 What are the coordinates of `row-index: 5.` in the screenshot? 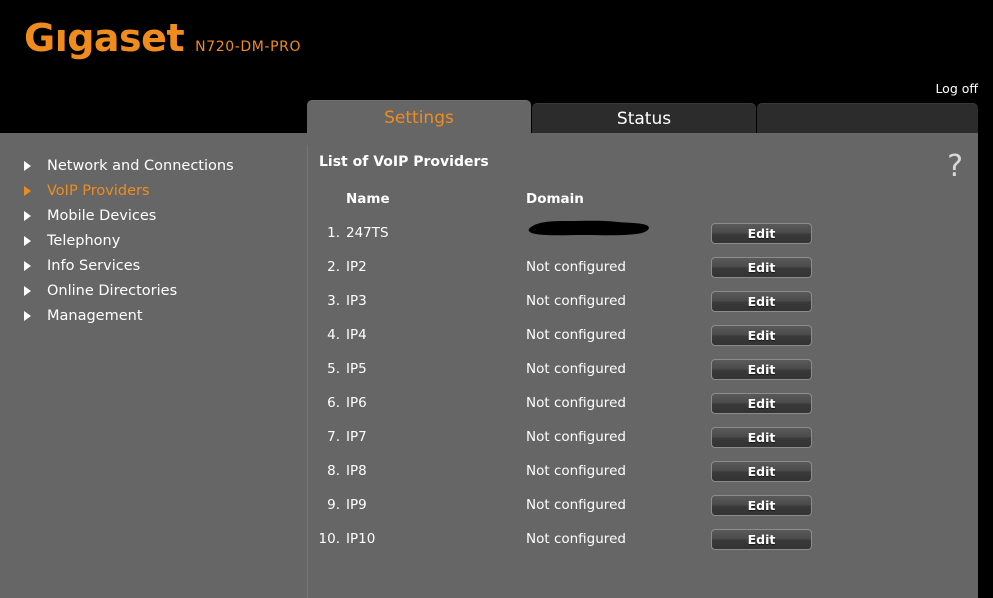 It's located at (333, 369).